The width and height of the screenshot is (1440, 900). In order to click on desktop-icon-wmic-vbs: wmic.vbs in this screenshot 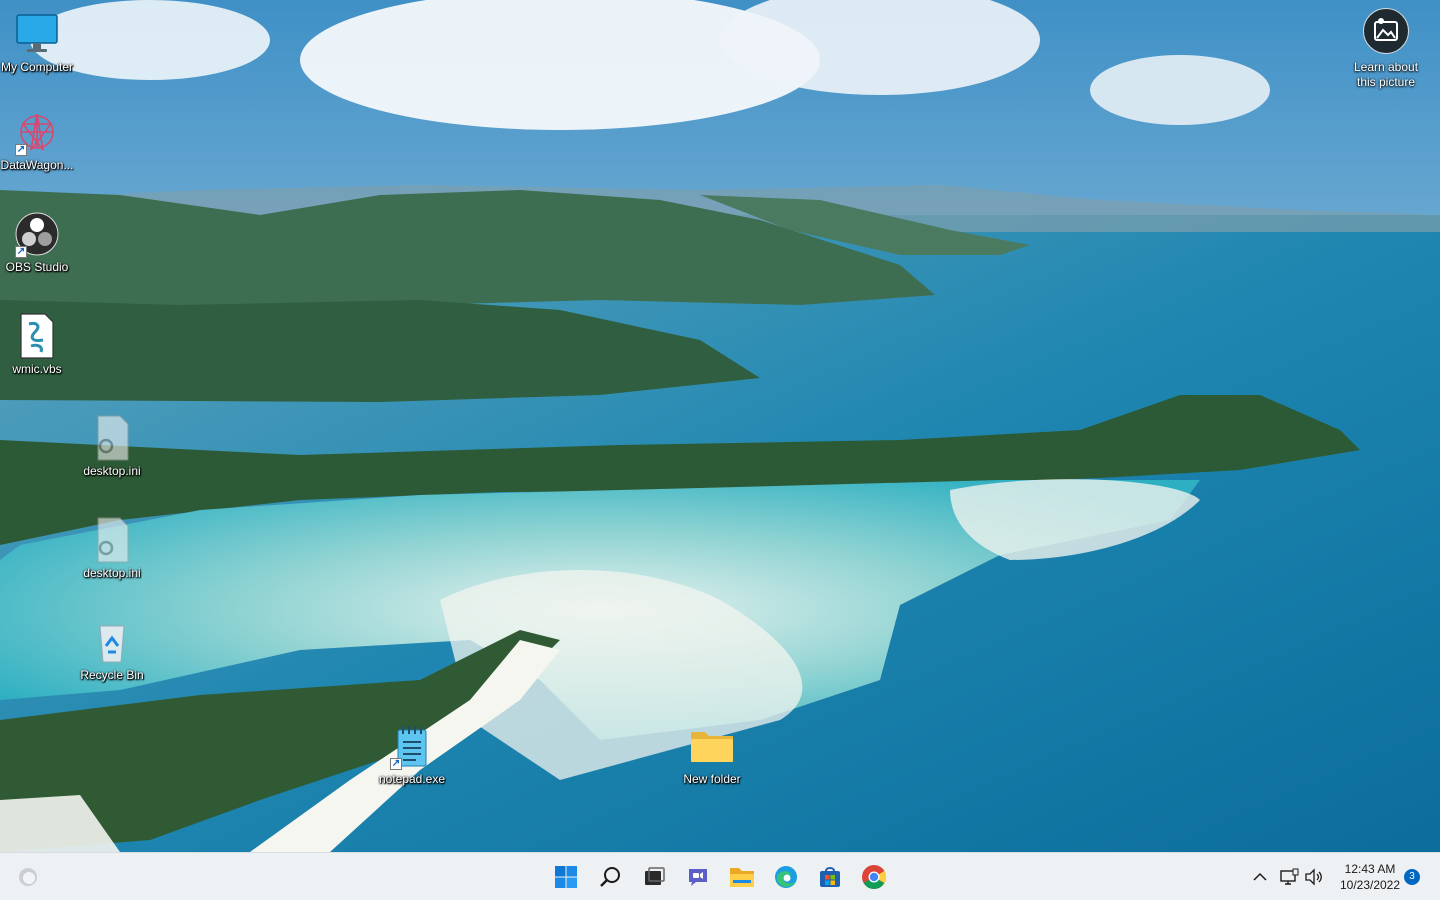, I will do `click(38, 344)`.